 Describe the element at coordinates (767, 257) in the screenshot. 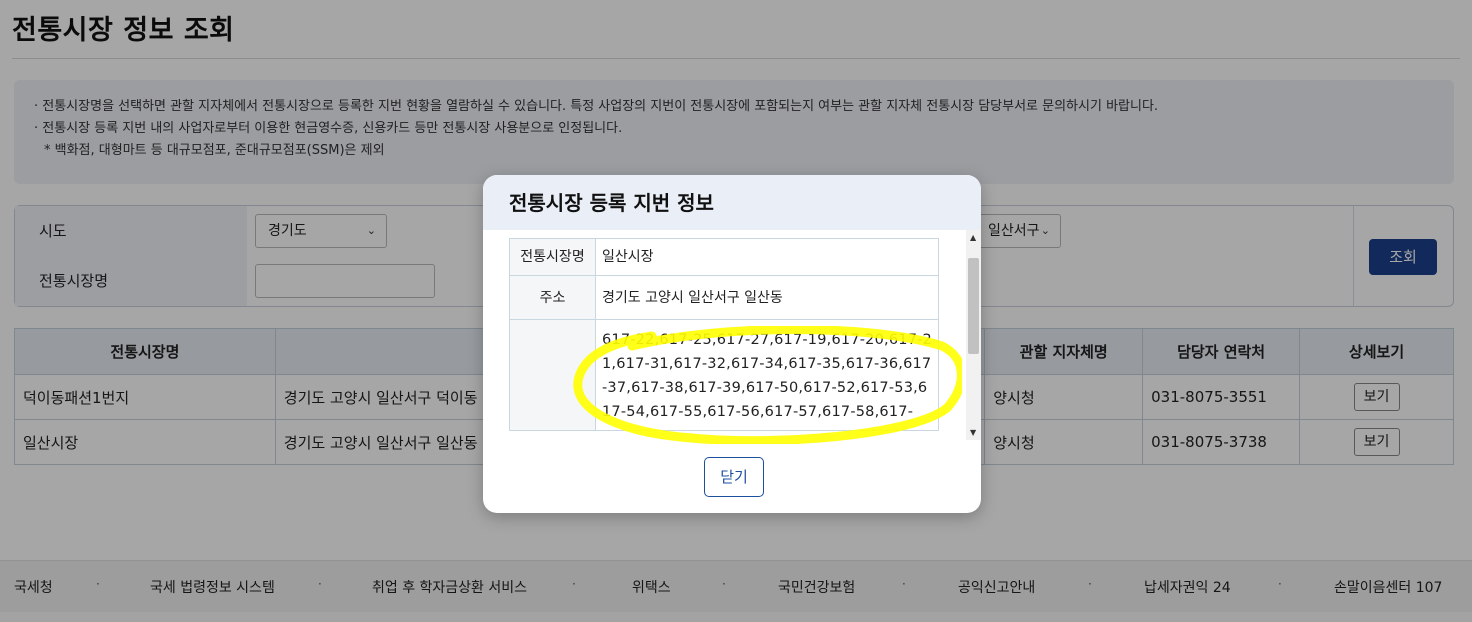

I see `row-value: 일산시장` at that location.